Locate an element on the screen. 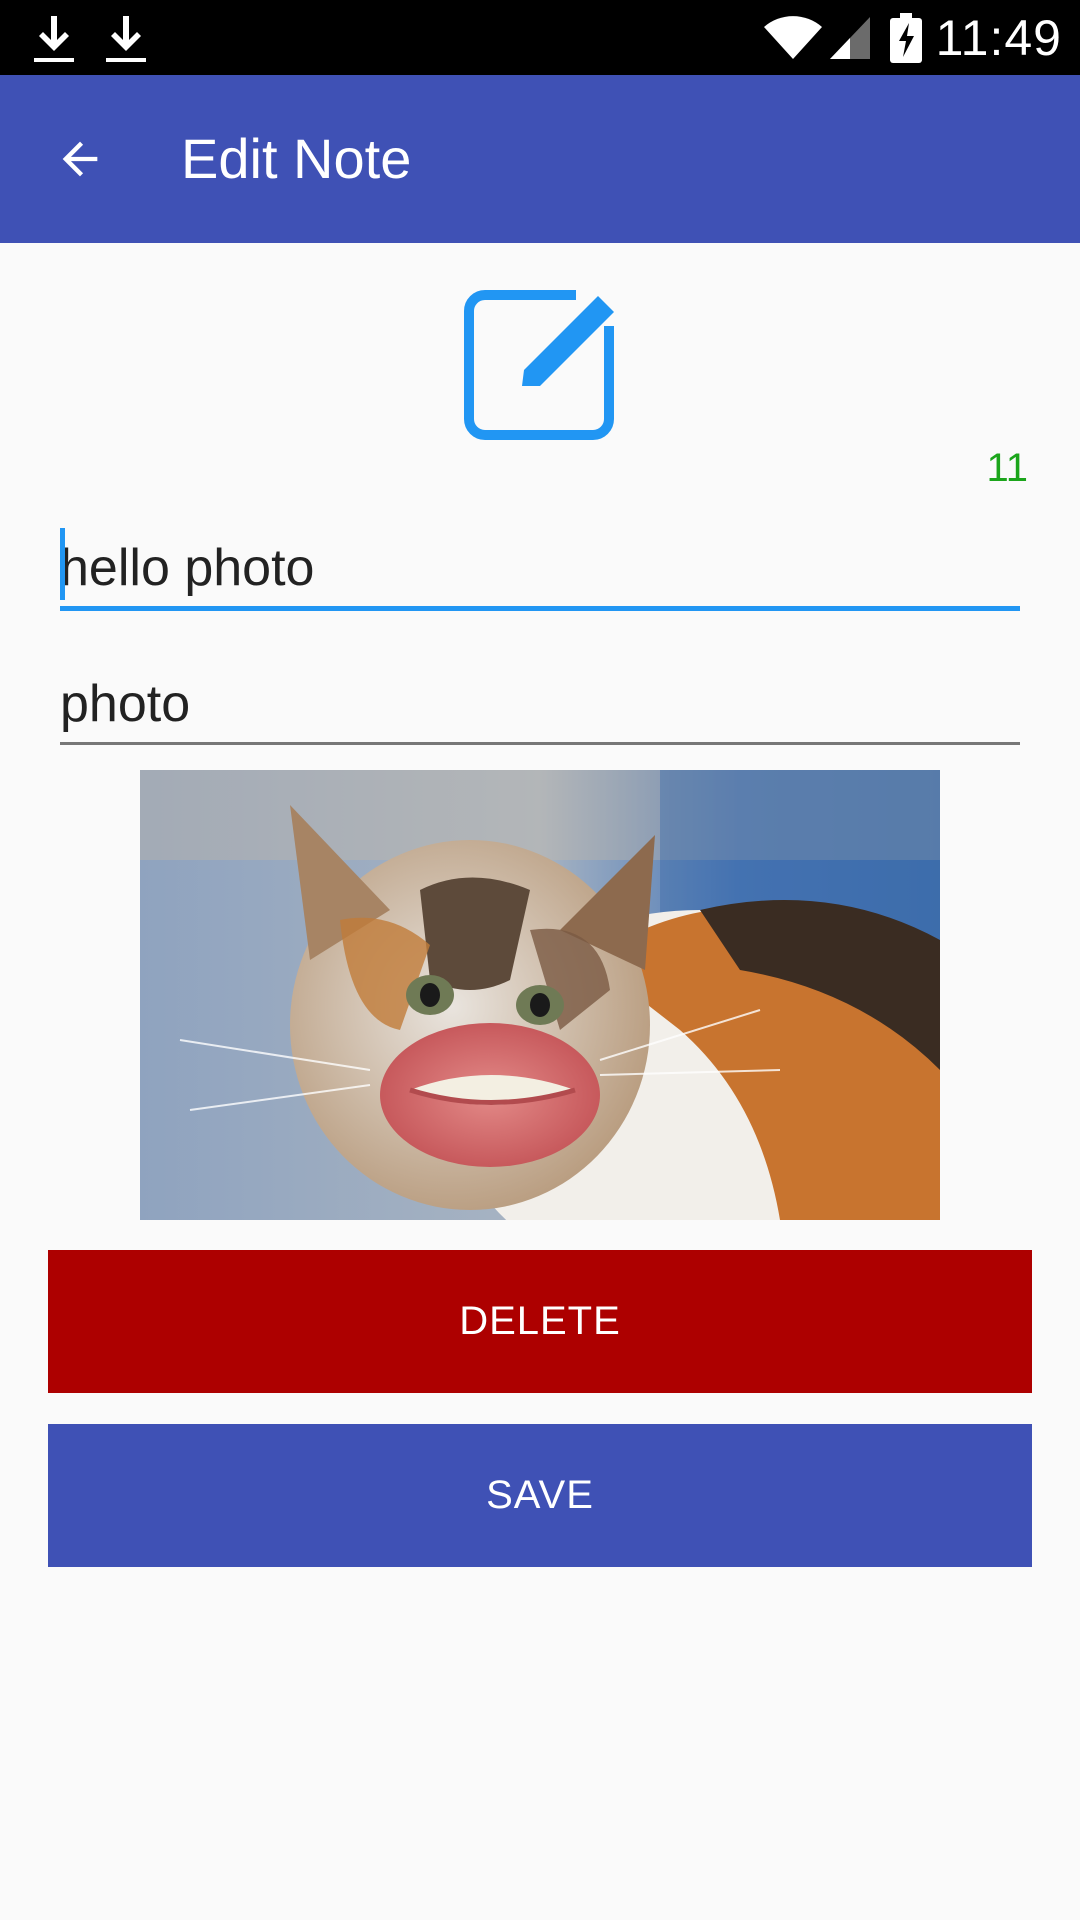 This screenshot has width=1080, height=1920. status-time: 11:49 is located at coordinates (998, 37).